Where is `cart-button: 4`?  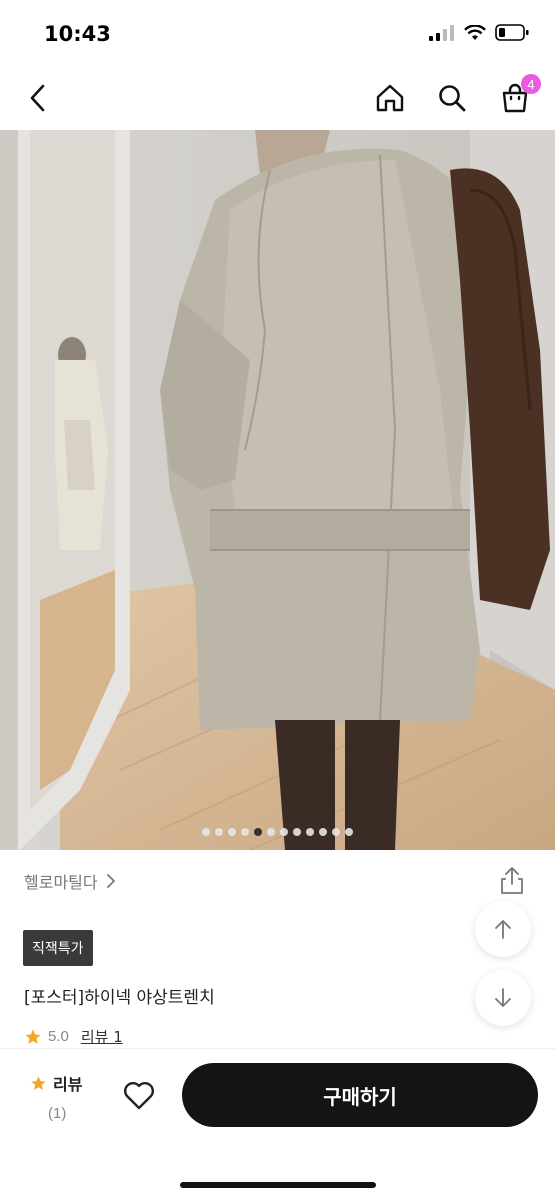
cart-button: 4 is located at coordinates (519, 95).